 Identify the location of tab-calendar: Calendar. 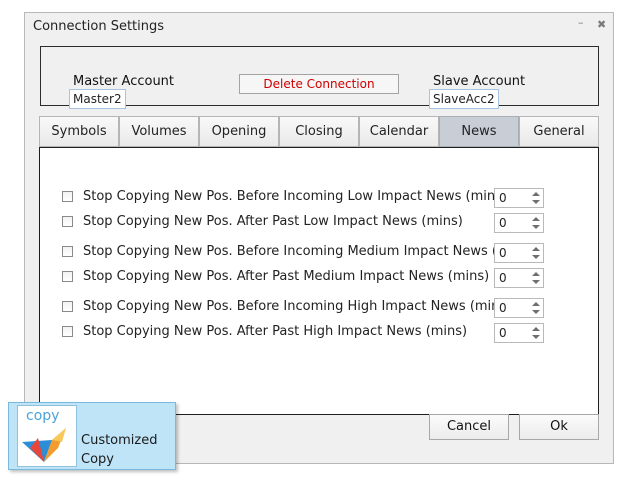
(399, 131).